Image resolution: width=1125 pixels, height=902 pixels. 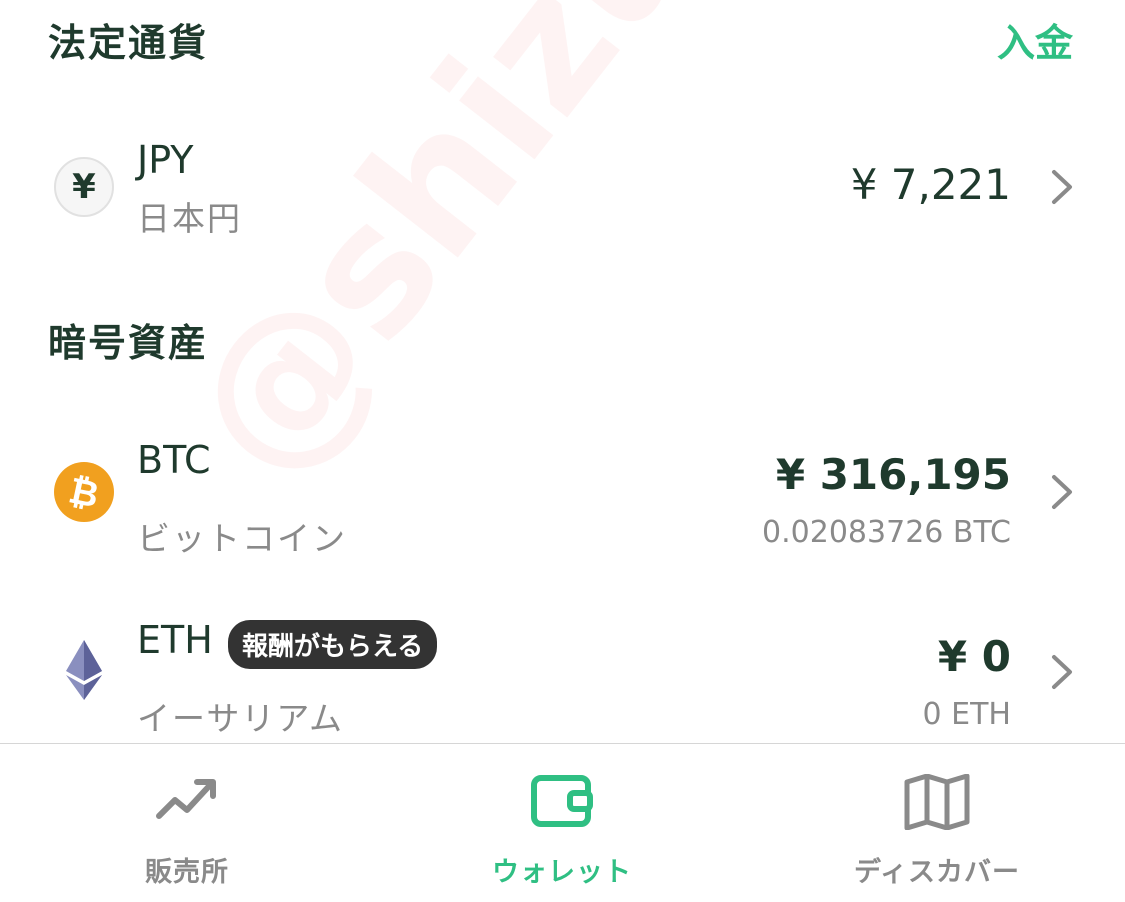 I want to click on ethereum-icon, so click(x=84, y=670).